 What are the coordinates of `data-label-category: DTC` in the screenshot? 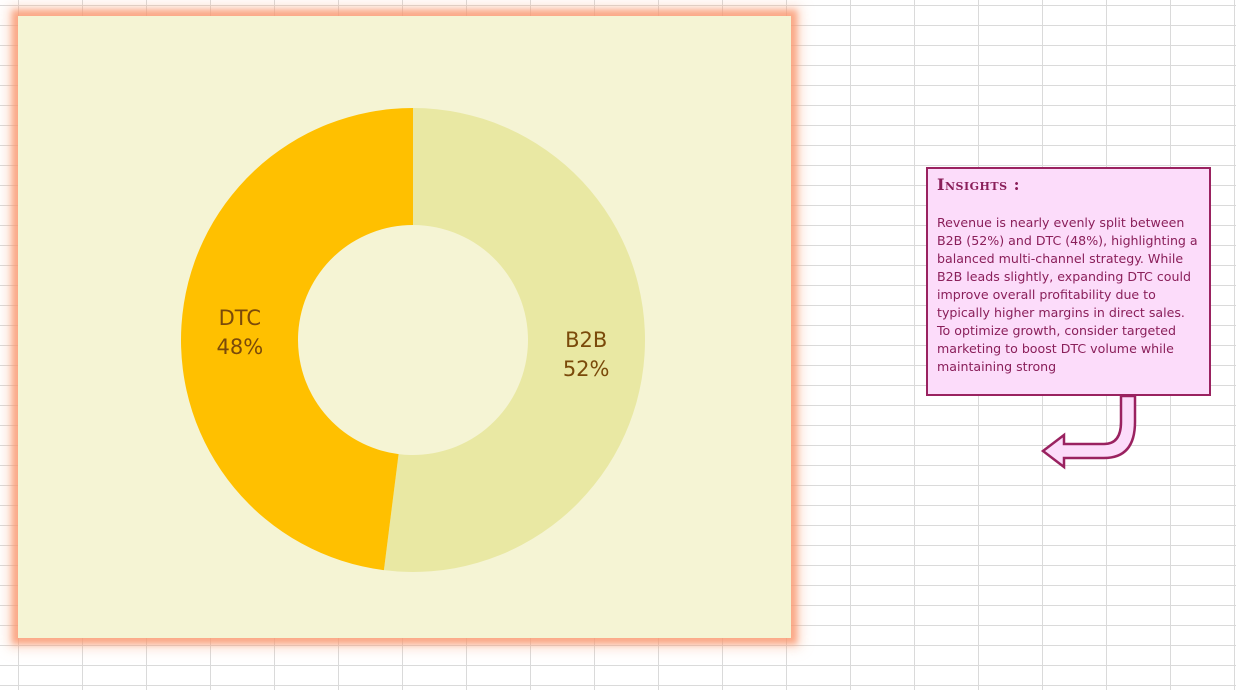 It's located at (240, 318).